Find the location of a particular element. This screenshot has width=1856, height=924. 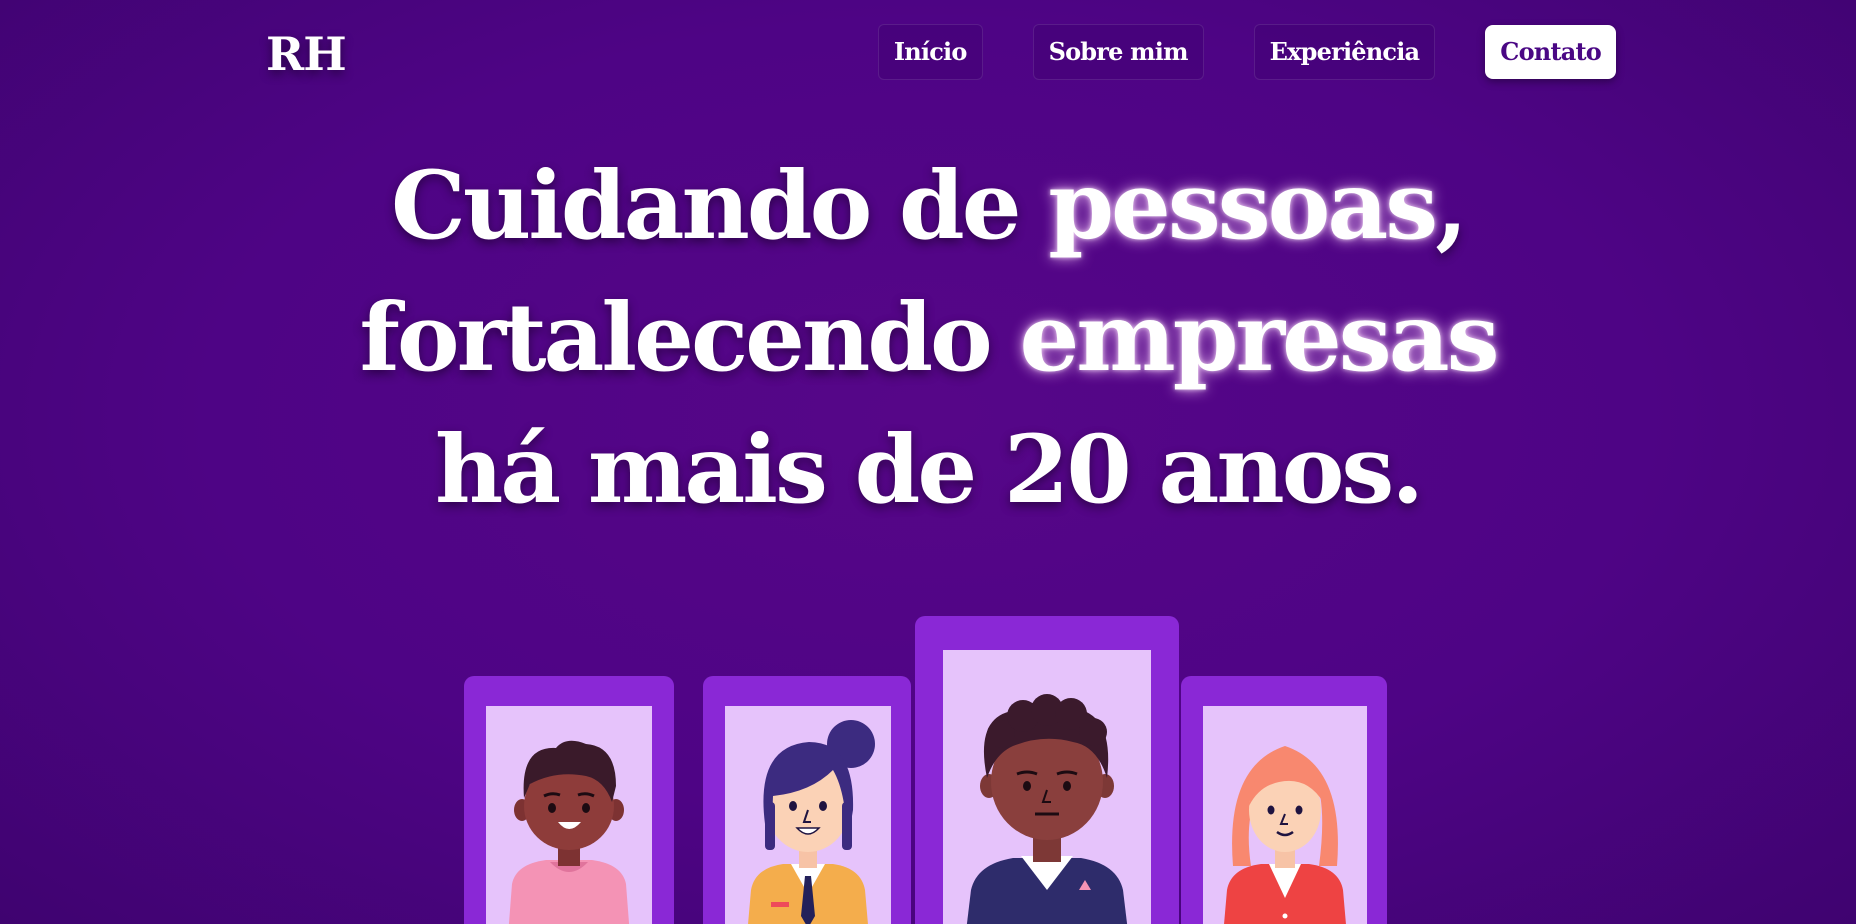

person-card-1-inner is located at coordinates (569, 815).